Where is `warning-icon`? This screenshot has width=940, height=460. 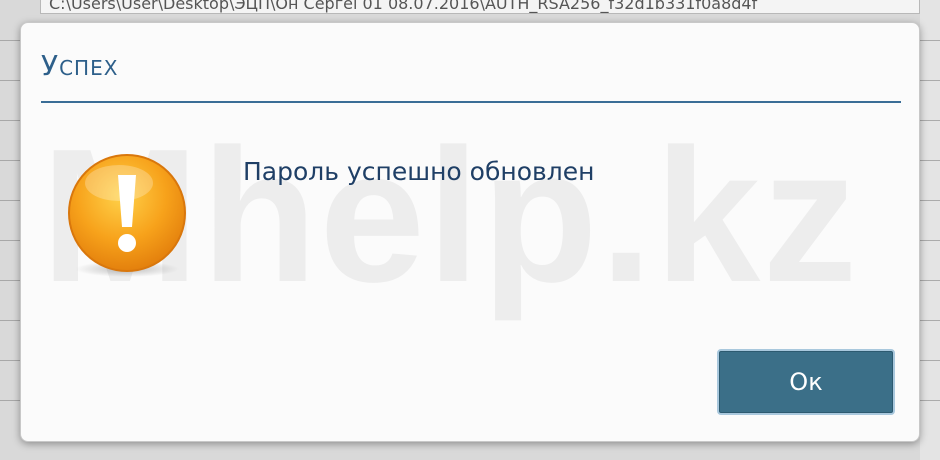
warning-icon is located at coordinates (127, 215).